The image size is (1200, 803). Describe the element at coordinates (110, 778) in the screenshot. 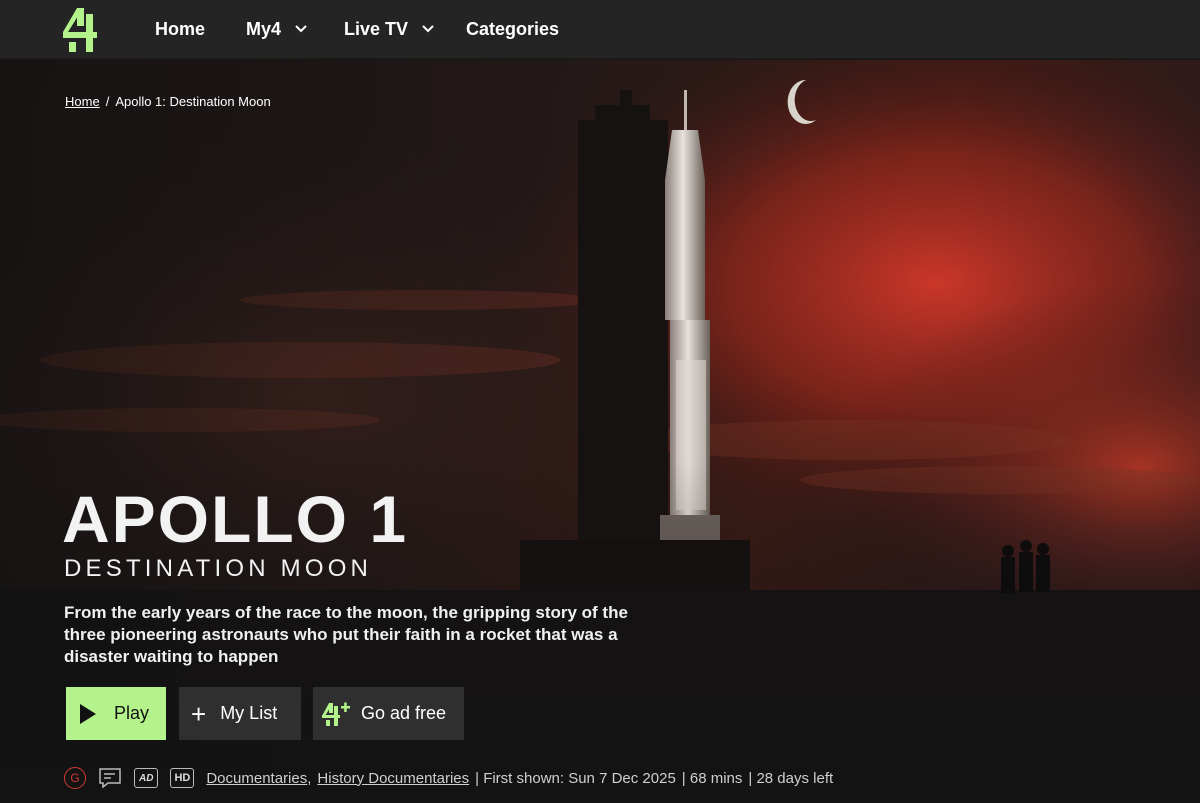

I see `subtitles-icon` at that location.